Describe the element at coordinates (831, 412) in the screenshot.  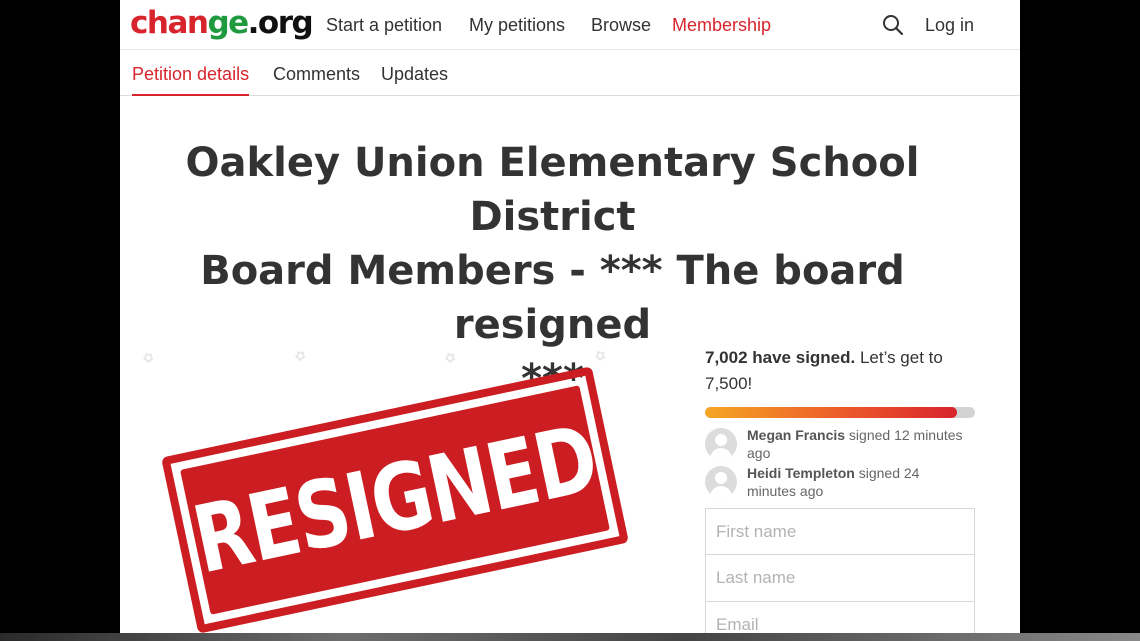
I see `progress-fill` at that location.